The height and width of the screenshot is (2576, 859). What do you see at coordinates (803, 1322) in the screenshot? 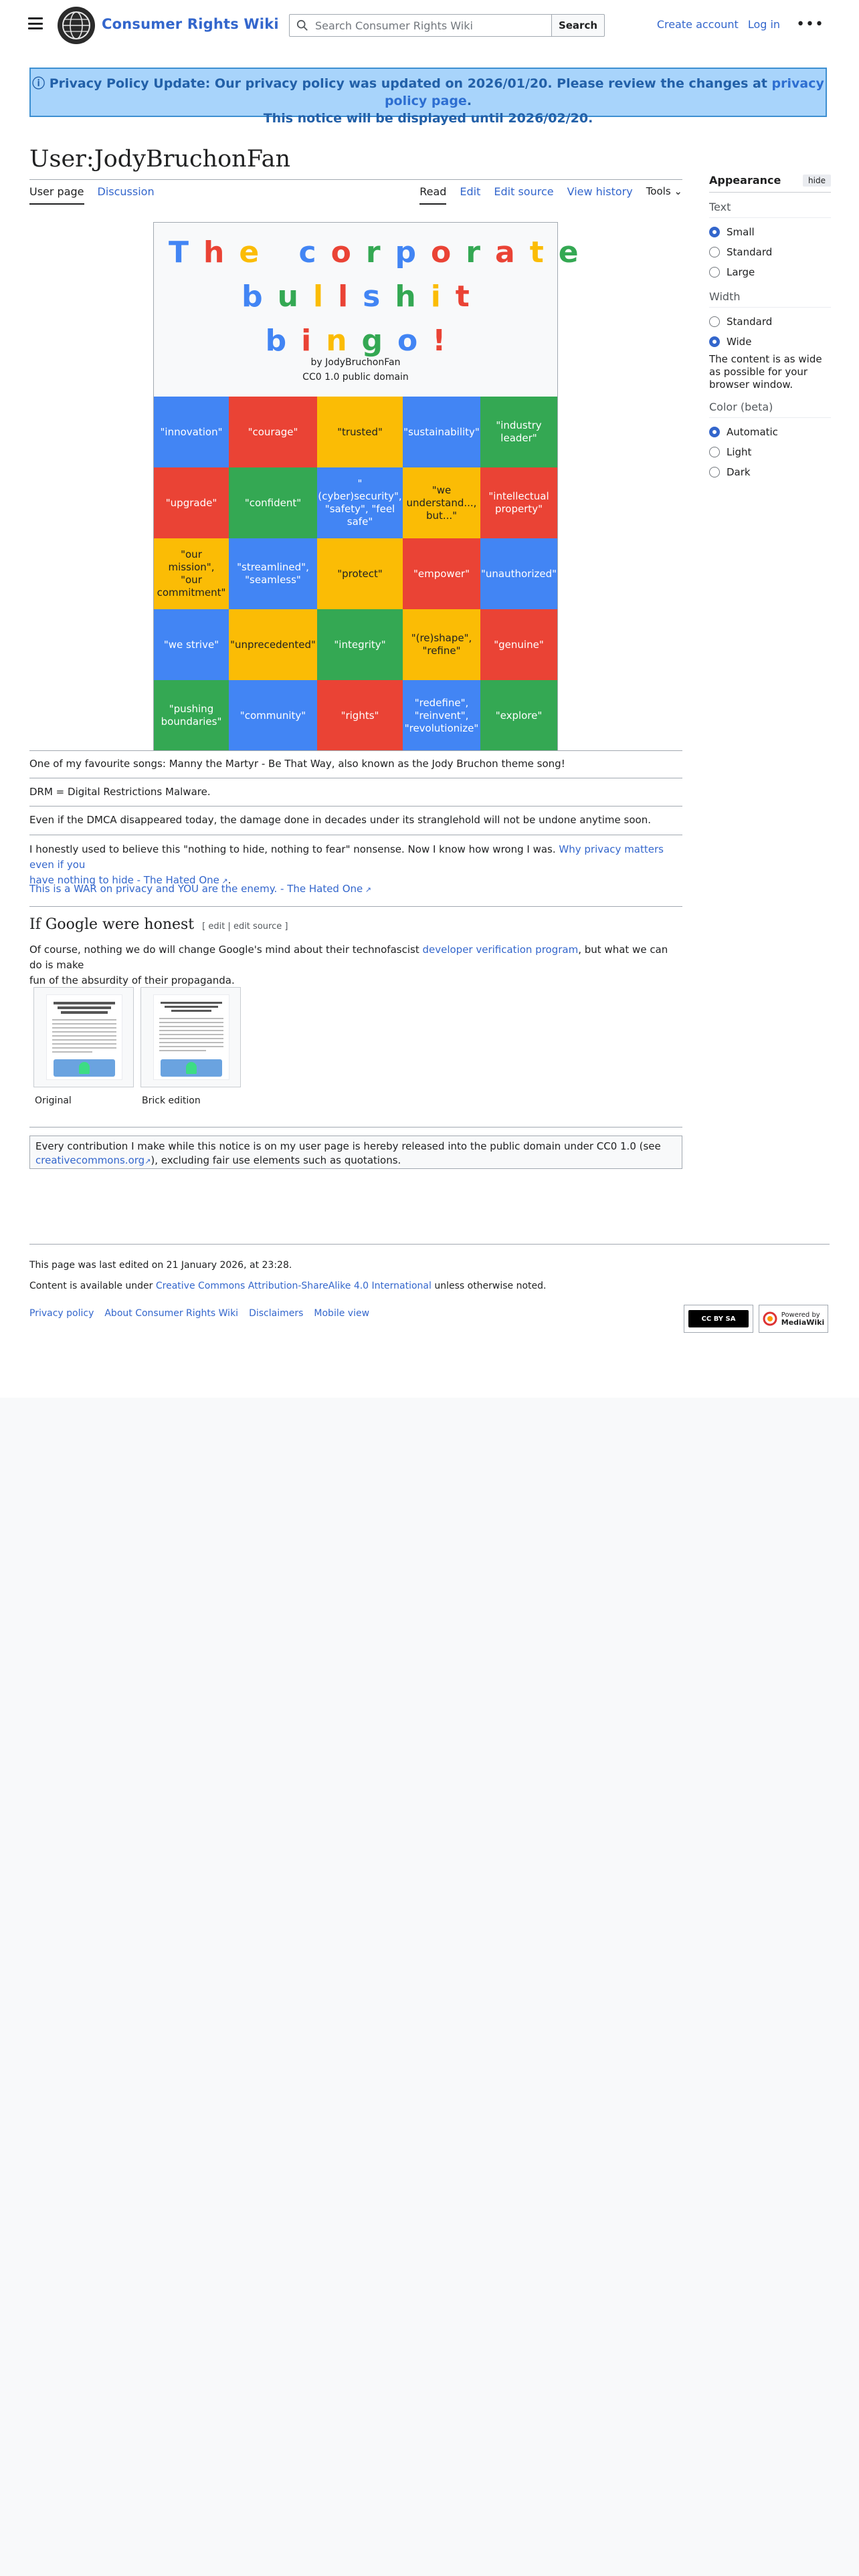
I see `badge-text: MediaWiki` at bounding box center [803, 1322].